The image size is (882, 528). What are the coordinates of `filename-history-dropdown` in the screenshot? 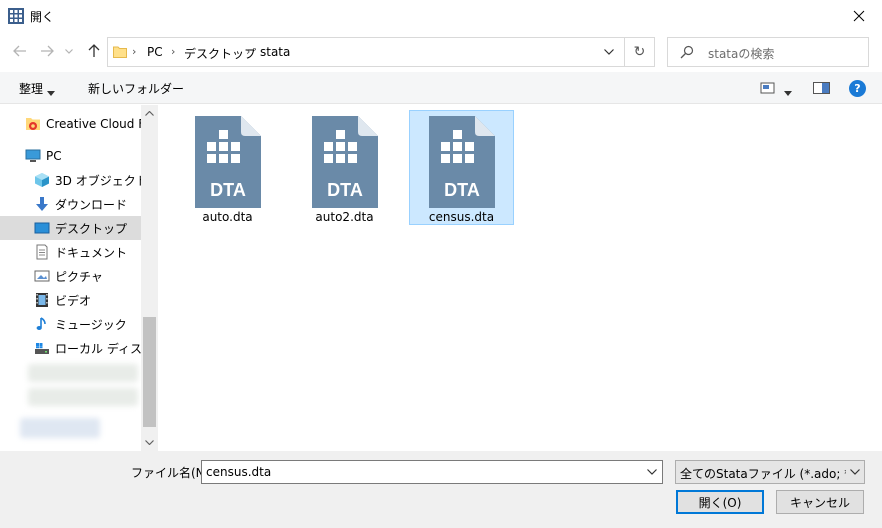 It's located at (652, 472).